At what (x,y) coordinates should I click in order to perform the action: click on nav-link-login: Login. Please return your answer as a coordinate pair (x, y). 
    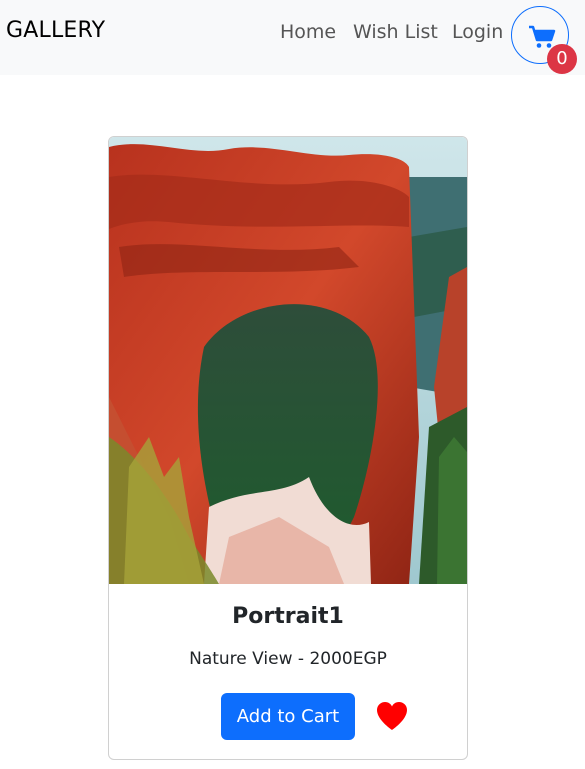
    Looking at the image, I should click on (477, 32).